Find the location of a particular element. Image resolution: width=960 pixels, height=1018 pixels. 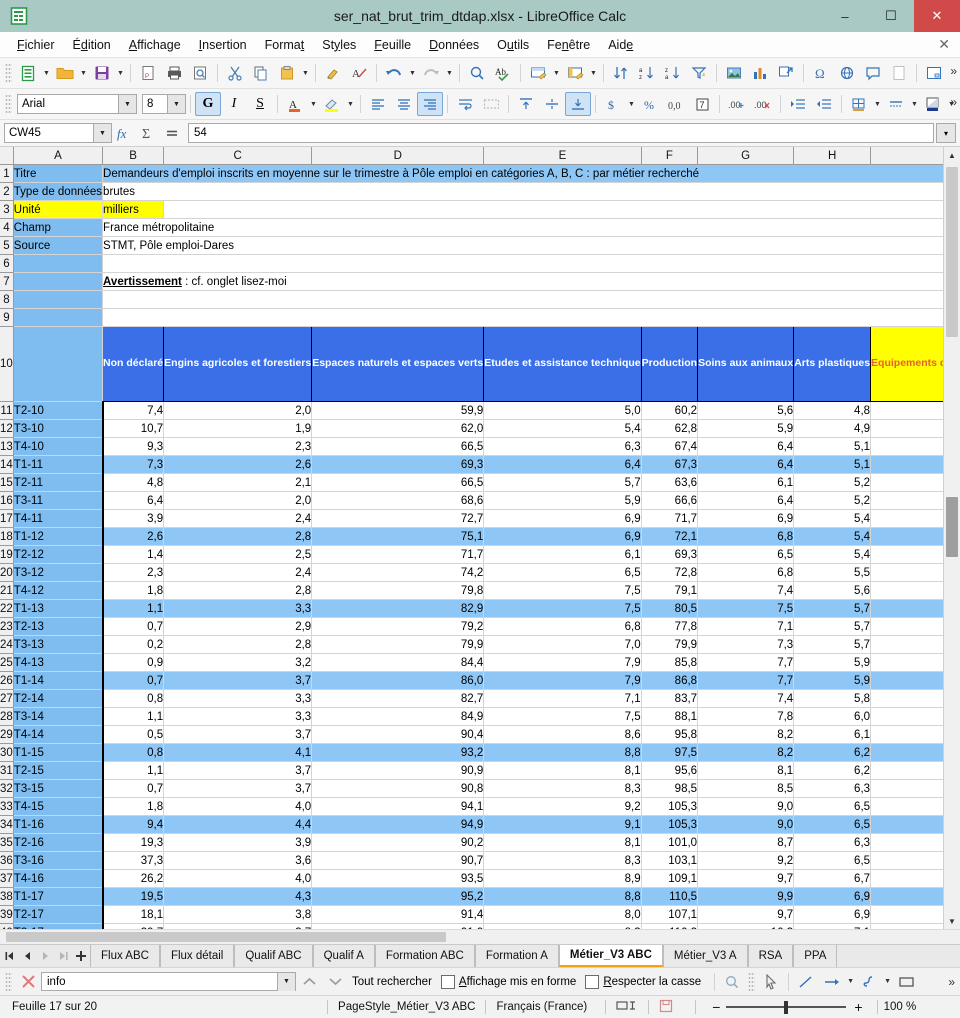

open-file-dropdown-icon: ▼ is located at coordinates (83, 73).